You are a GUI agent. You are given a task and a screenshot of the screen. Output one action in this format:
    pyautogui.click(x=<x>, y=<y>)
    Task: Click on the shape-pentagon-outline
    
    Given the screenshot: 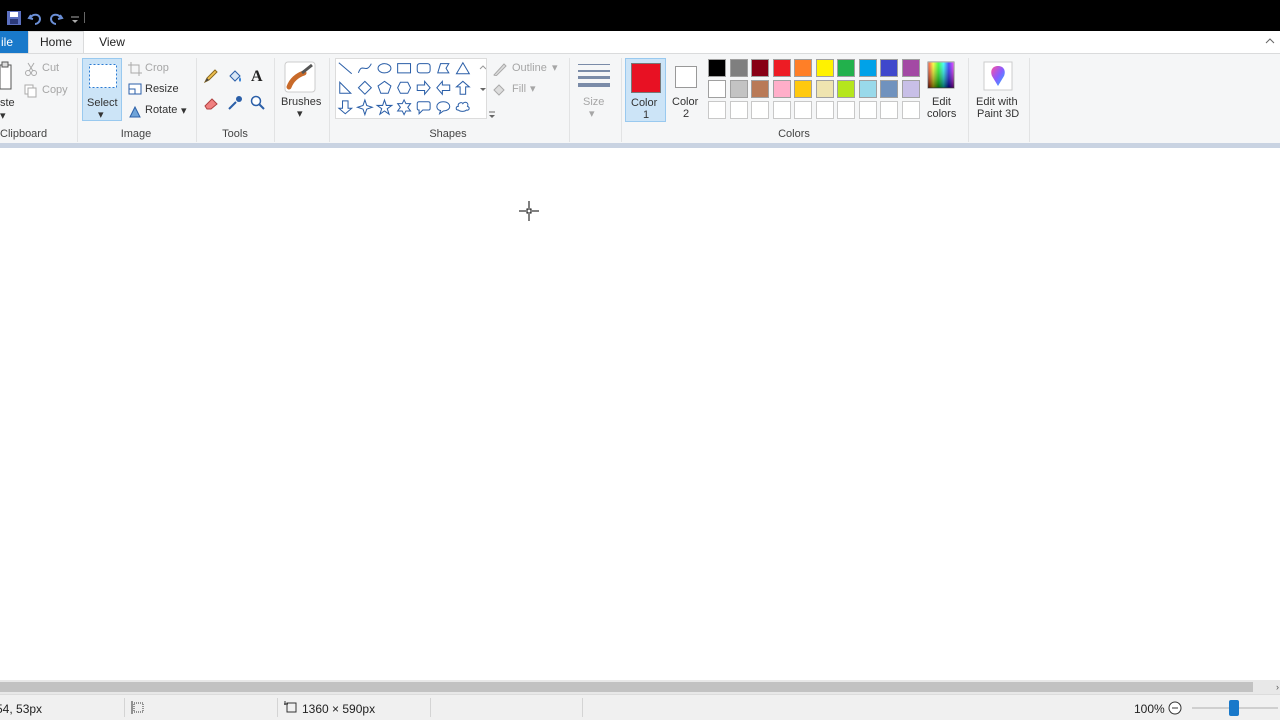 What is the action you would take?
    pyautogui.click(x=384, y=87)
    